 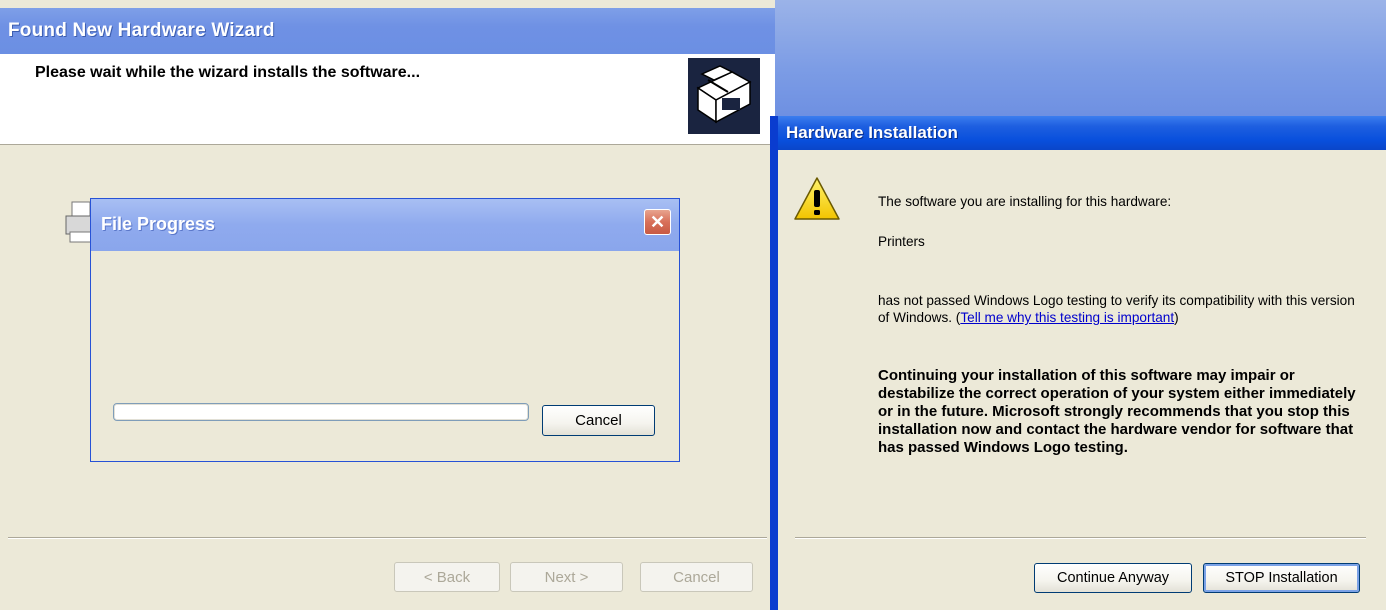 What do you see at coordinates (657, 222) in the screenshot?
I see `close-icon: ✕` at bounding box center [657, 222].